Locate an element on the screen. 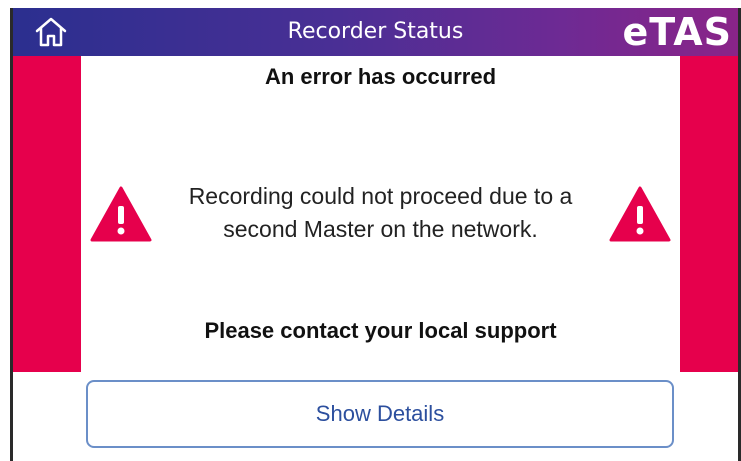 The height and width of the screenshot is (461, 741). home-icon is located at coordinates (51, 32).